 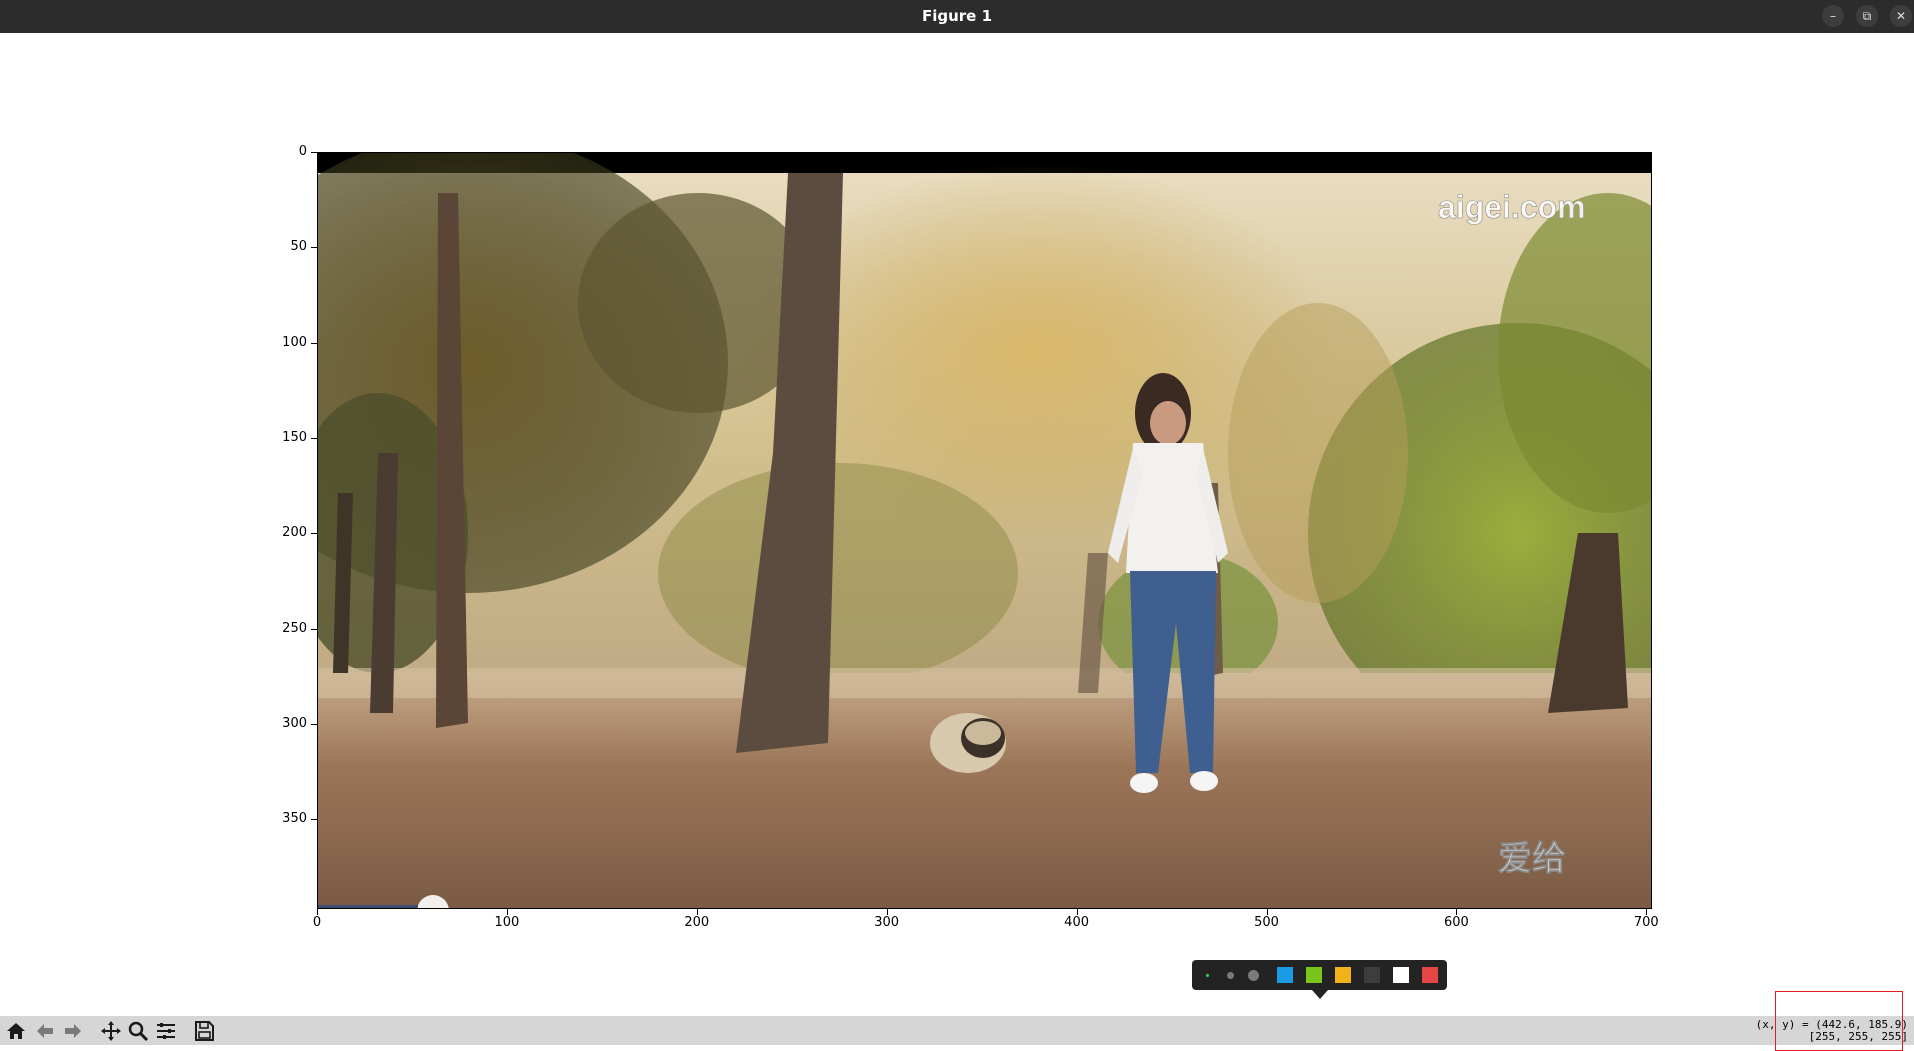 I want to click on xtick-label: 300, so click(x=887, y=922).